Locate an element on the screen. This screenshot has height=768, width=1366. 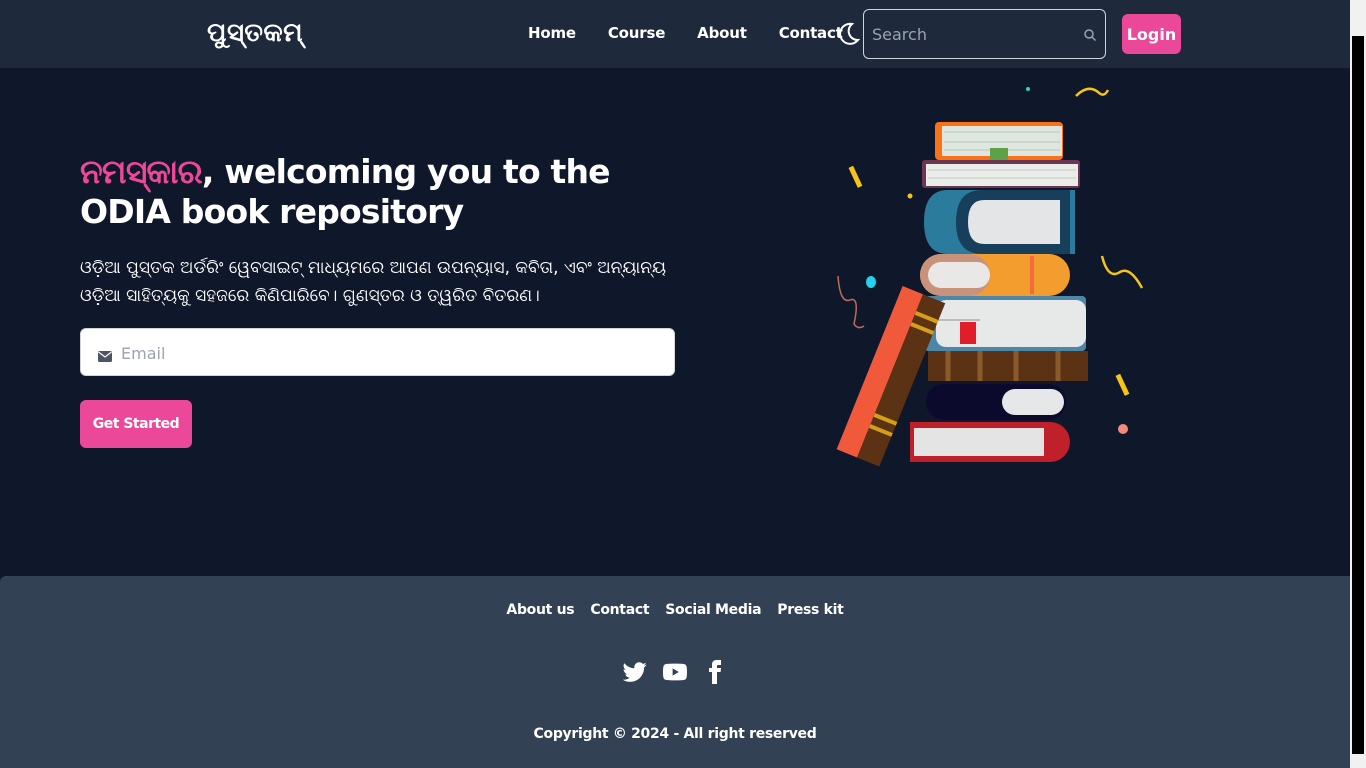
footer-nav: About us Contact Social Media Press kit is located at coordinates (675, 610).